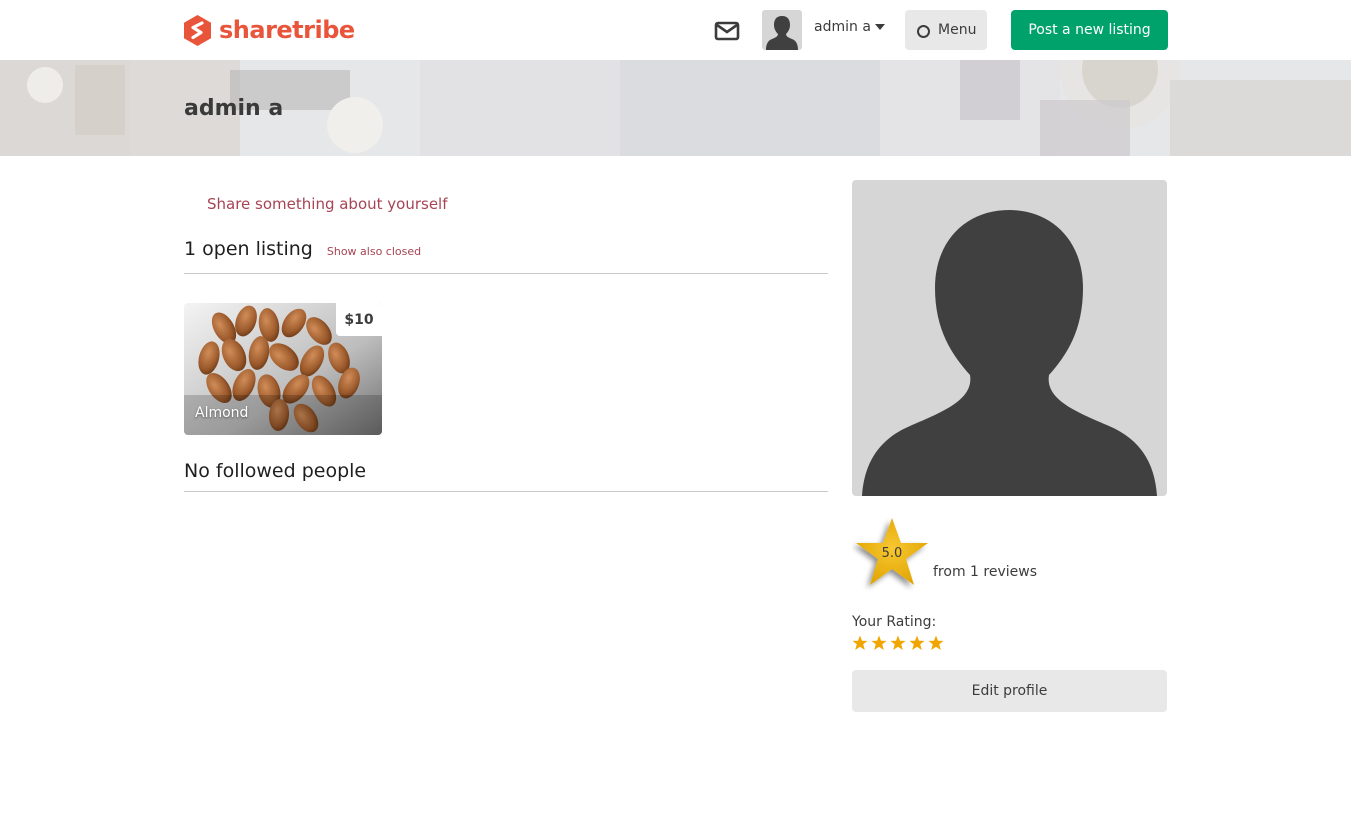  I want to click on open-listings-count: 1 open listing, so click(248, 249).